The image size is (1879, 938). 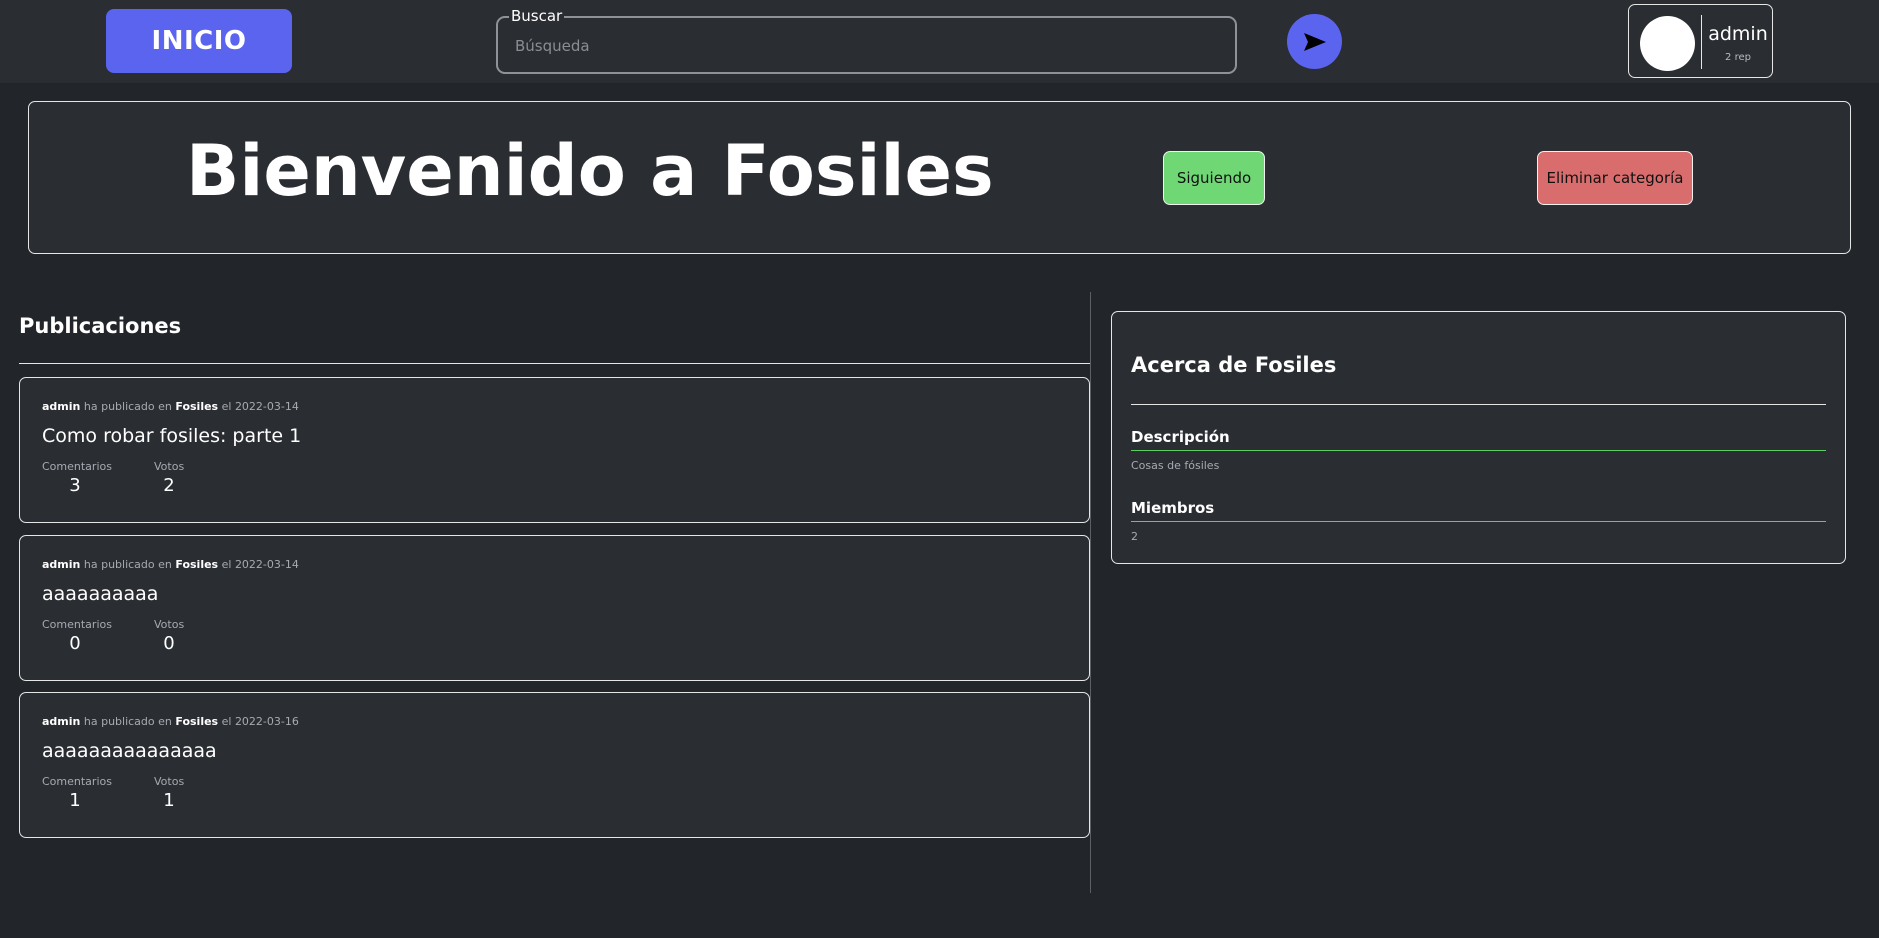 What do you see at coordinates (1090, 592) in the screenshot?
I see `column-divider` at bounding box center [1090, 592].